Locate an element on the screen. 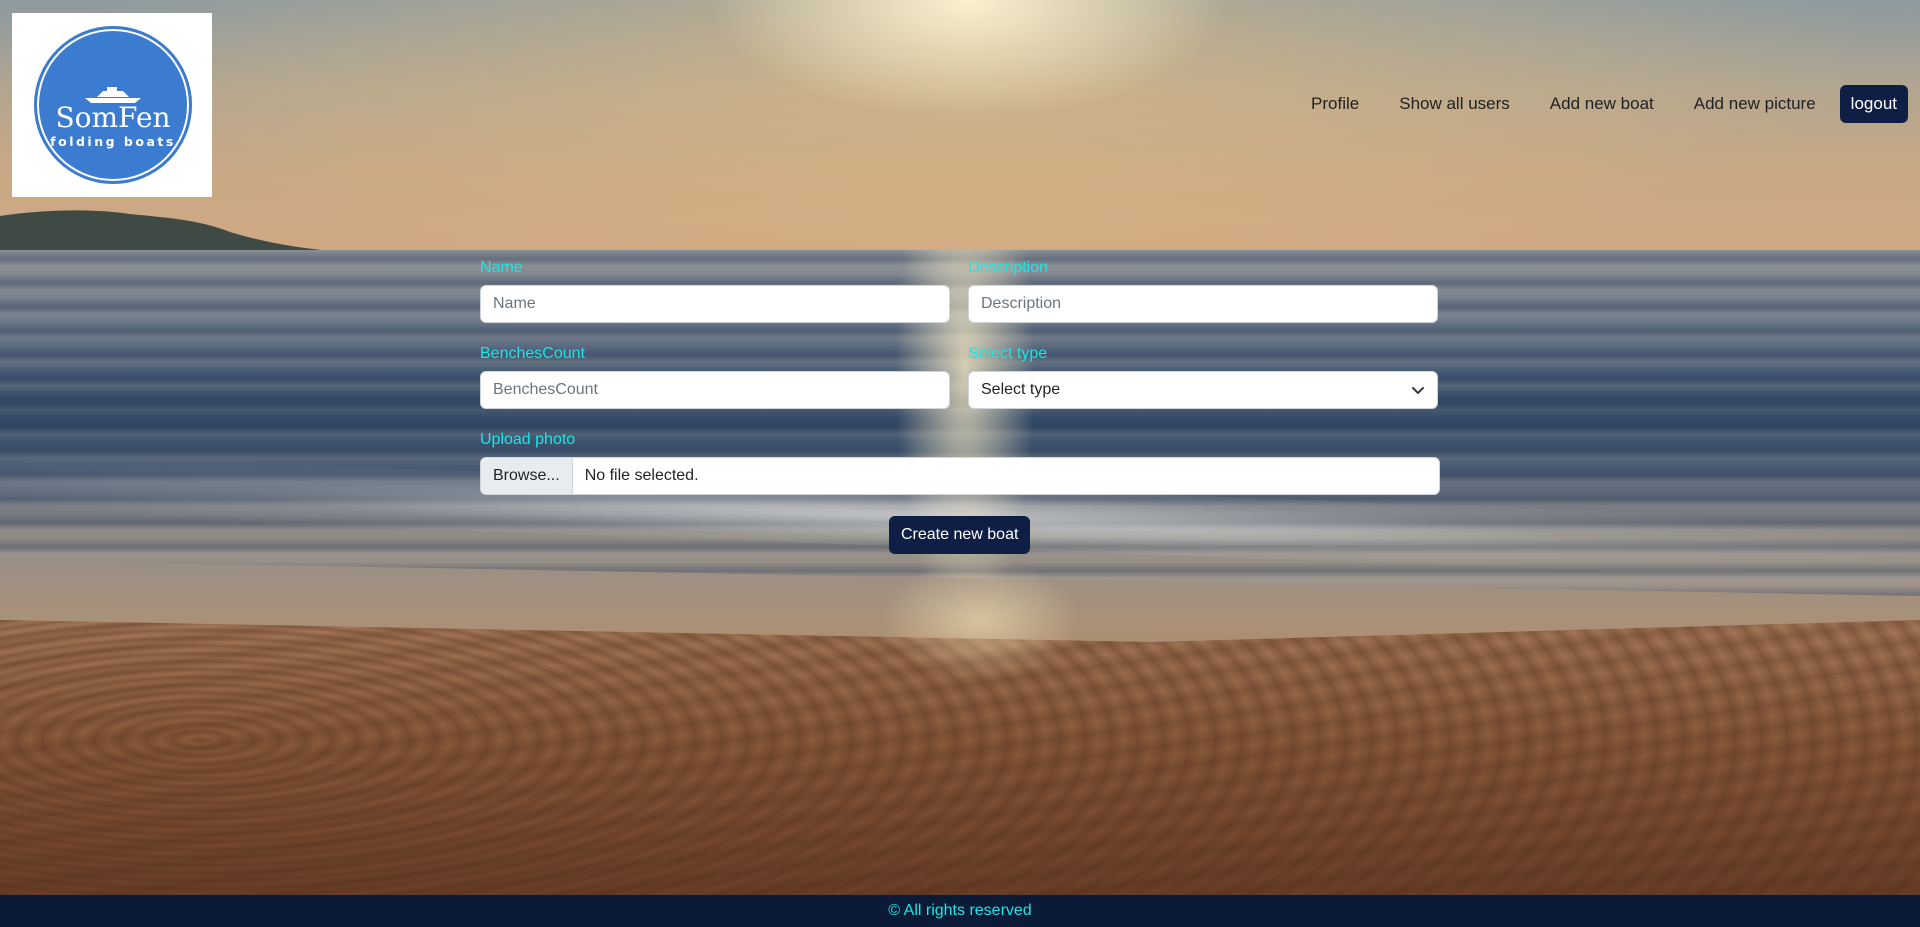  photo-field-group: Upload photo Browse... No file selected. is located at coordinates (960, 462).